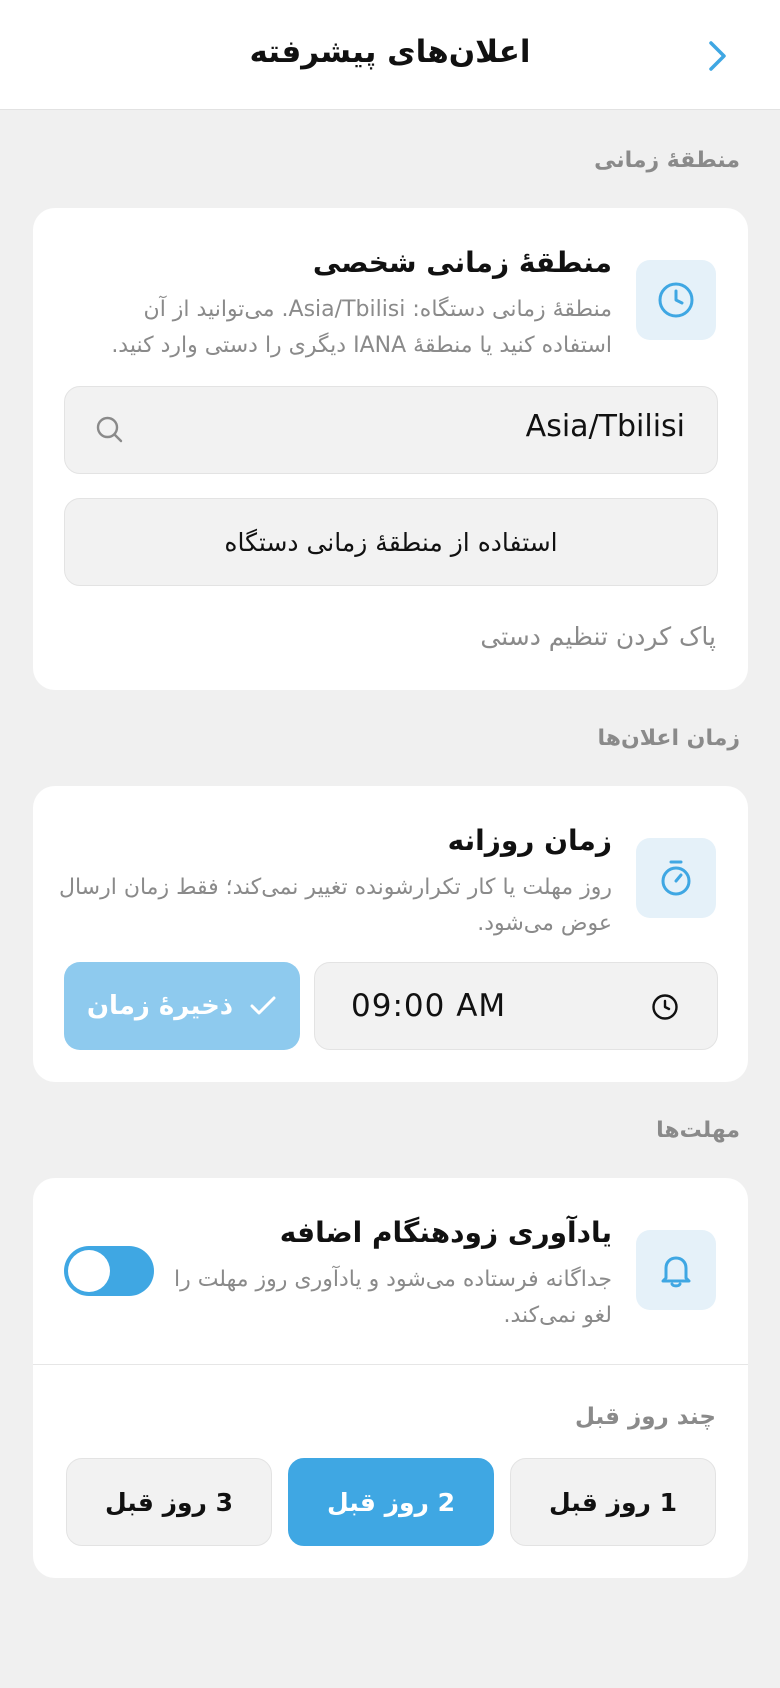  Describe the element at coordinates (391, 1502) in the screenshot. I see `option-2-days-before: 2 روز قبل` at that location.